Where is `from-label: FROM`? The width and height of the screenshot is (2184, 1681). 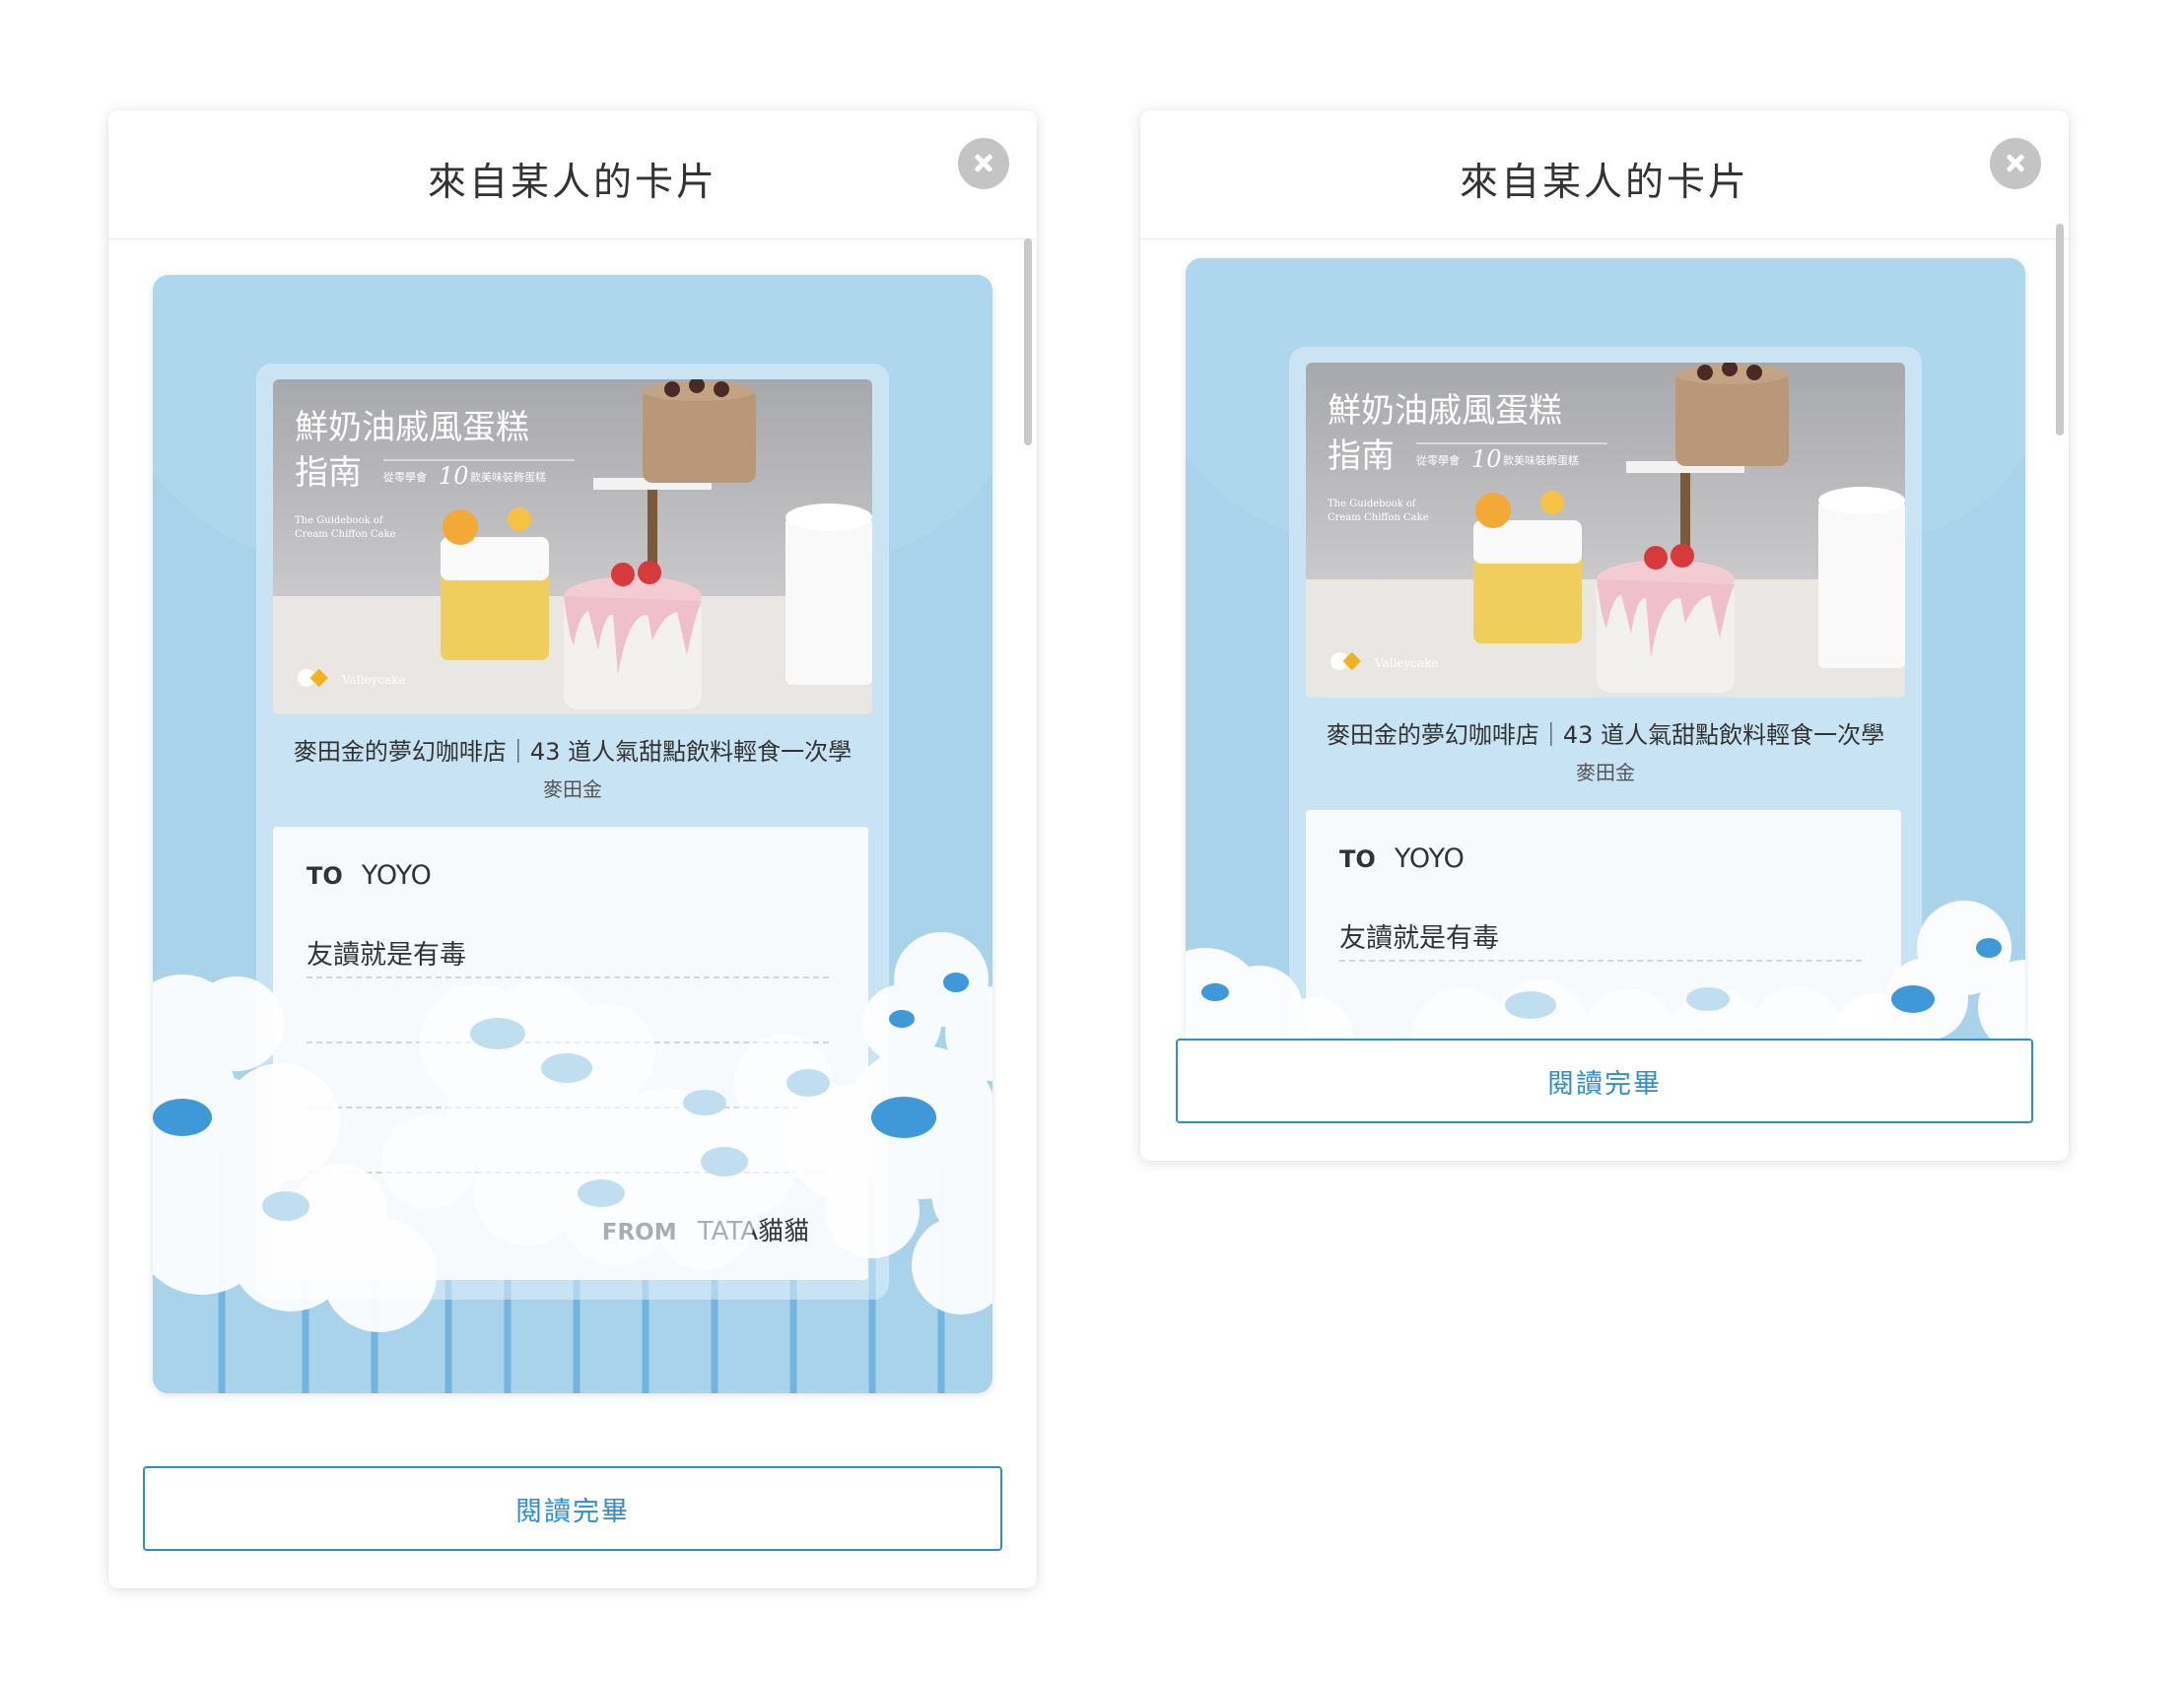 from-label: FROM is located at coordinates (639, 1232).